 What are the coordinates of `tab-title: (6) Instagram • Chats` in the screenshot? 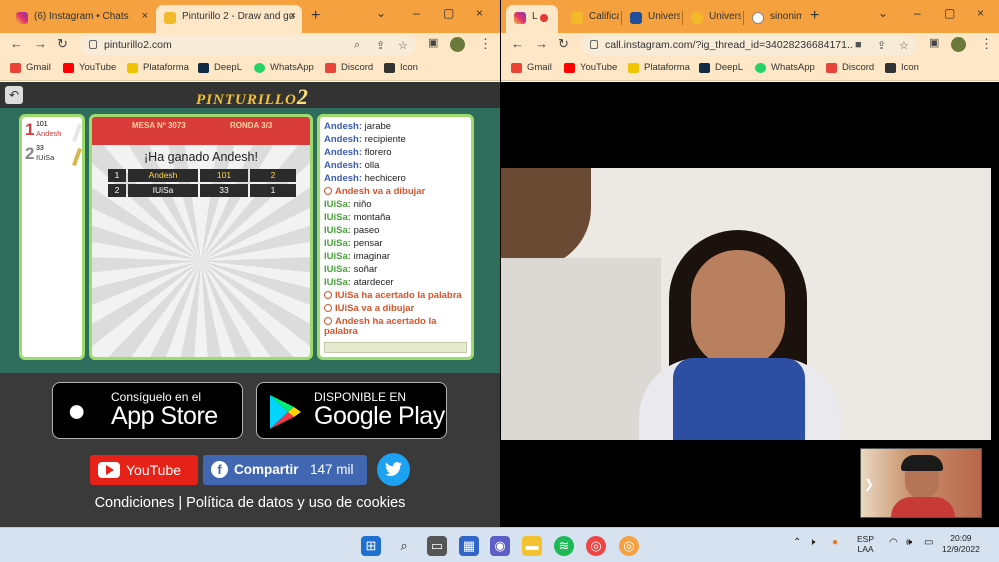 It's located at (81, 16).